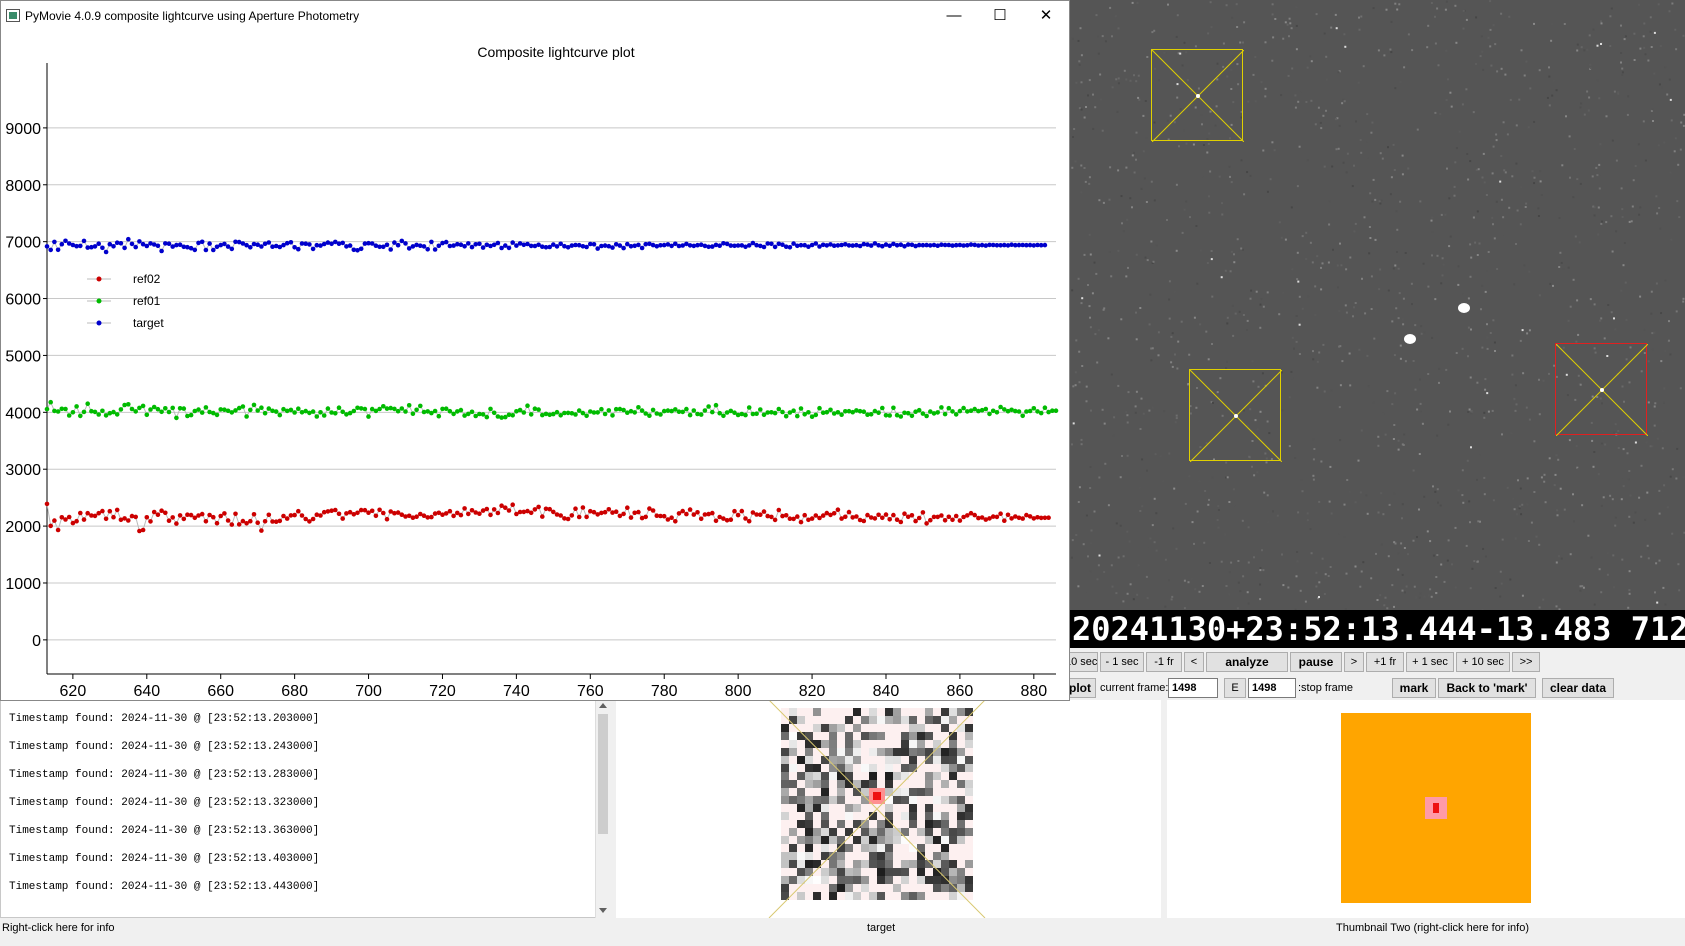 The width and height of the screenshot is (1685, 946). I want to click on mark-button: mark, so click(1414, 688).